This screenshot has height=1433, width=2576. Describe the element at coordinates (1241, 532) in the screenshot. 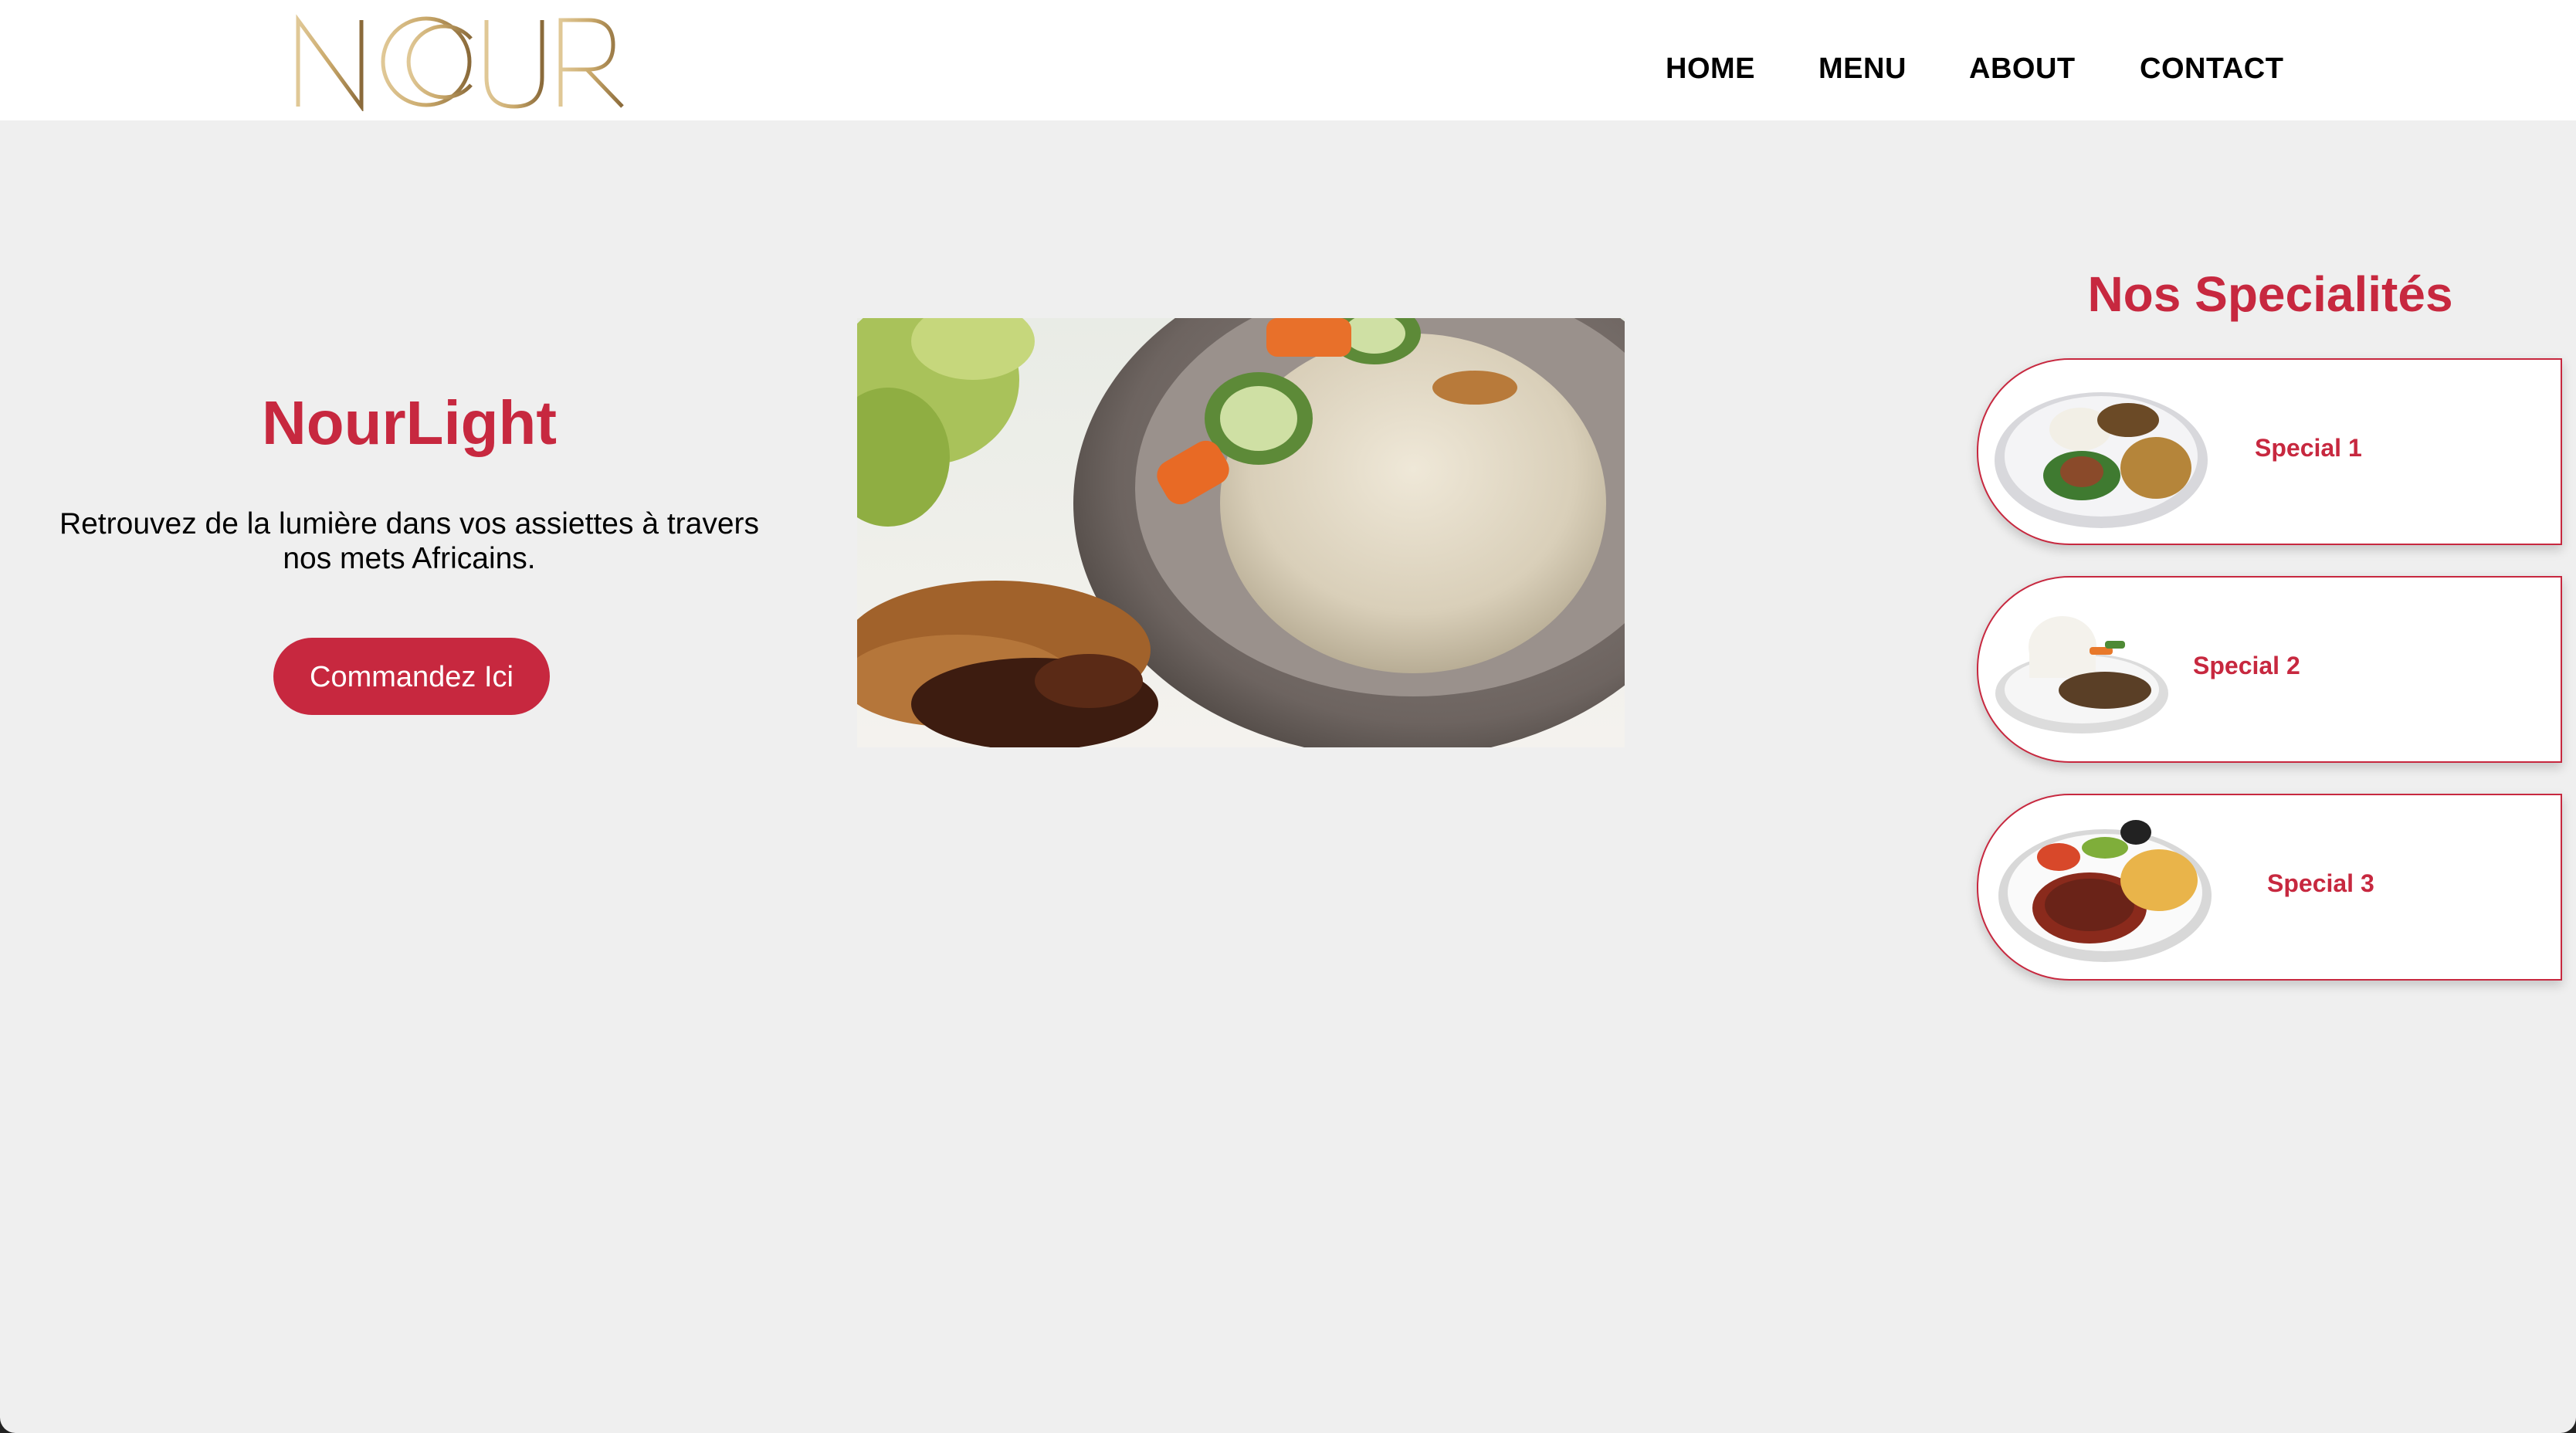

I see `rice-dish-image` at that location.